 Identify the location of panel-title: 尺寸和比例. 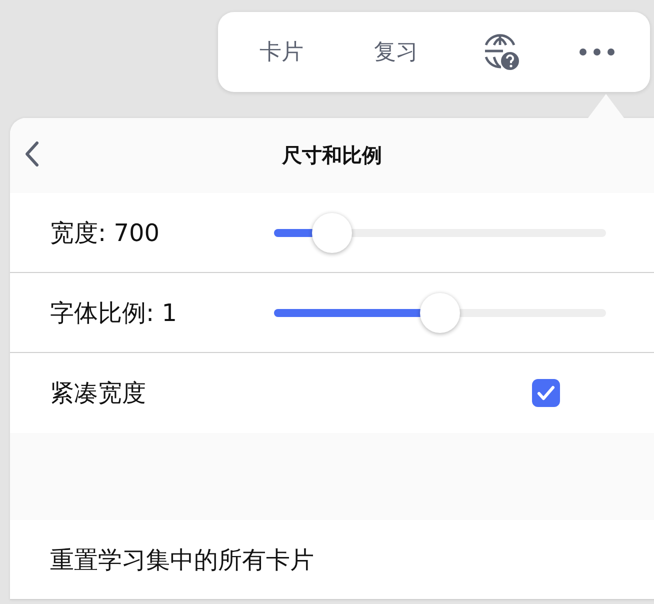
(332, 155).